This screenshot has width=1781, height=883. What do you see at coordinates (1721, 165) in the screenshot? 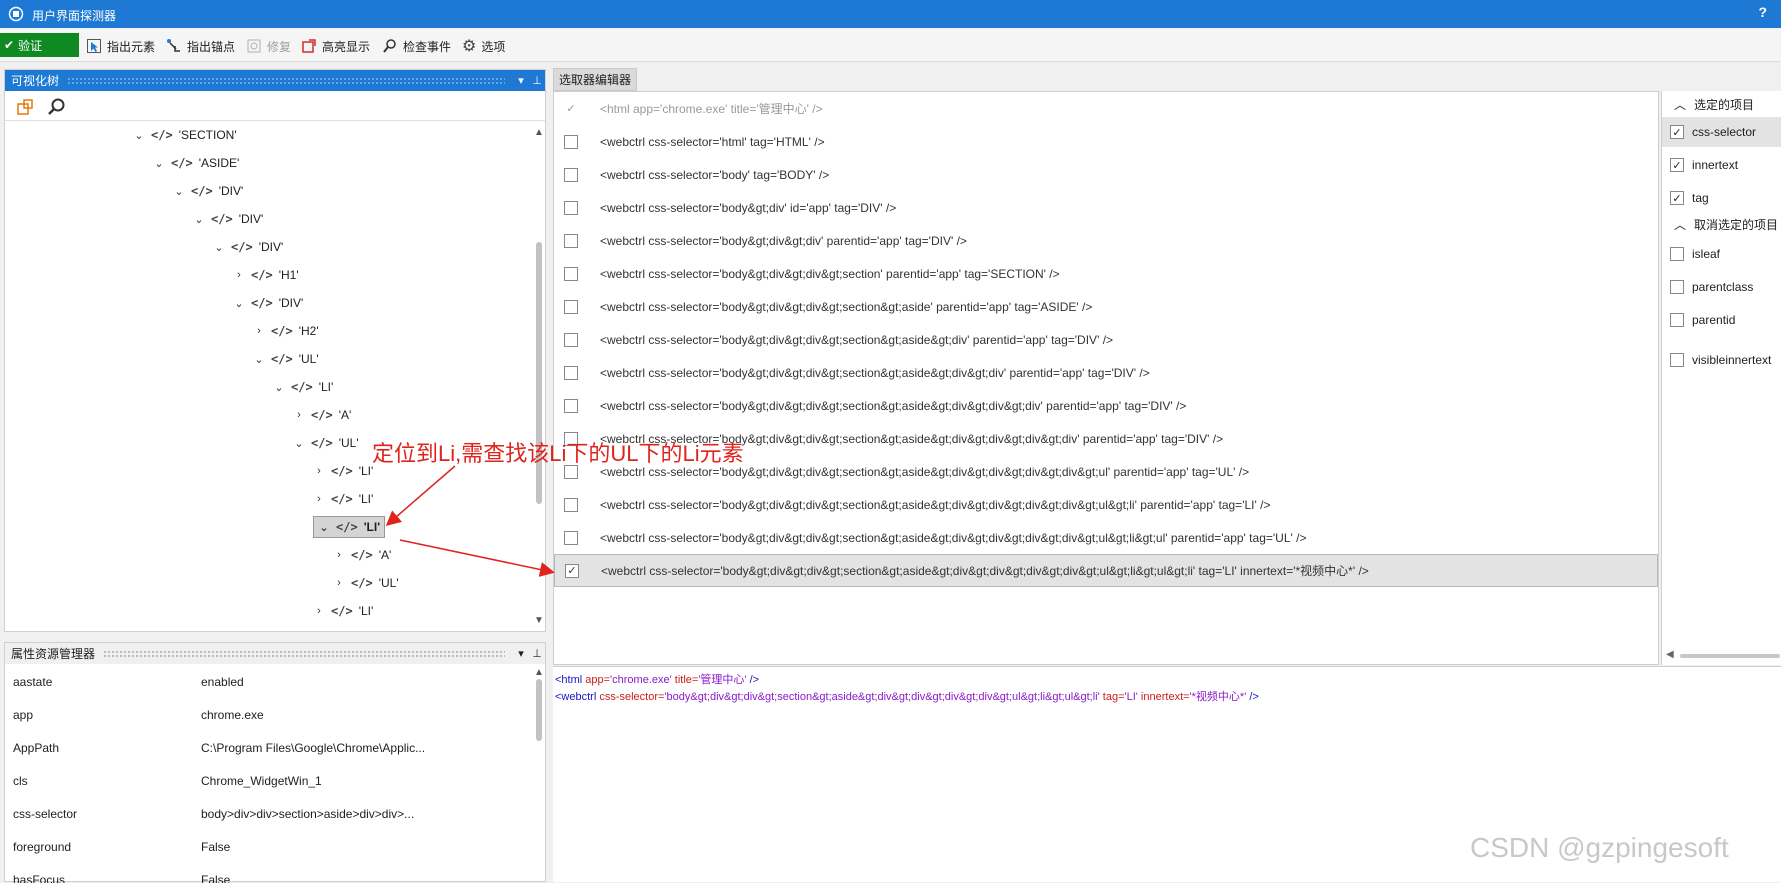
I see `attribute-item: ✓innertext` at bounding box center [1721, 165].